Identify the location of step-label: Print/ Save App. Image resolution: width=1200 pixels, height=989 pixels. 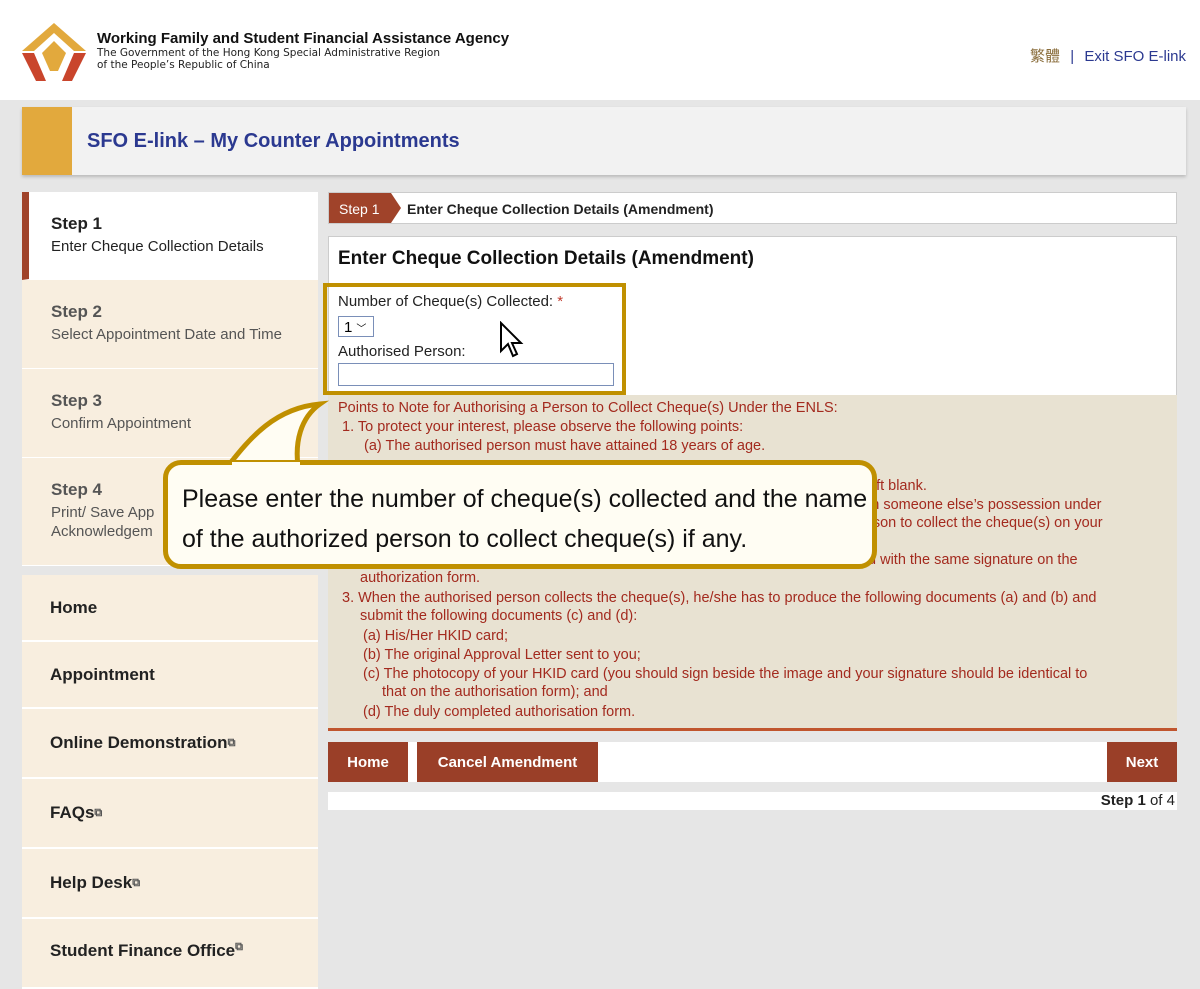
(103, 512).